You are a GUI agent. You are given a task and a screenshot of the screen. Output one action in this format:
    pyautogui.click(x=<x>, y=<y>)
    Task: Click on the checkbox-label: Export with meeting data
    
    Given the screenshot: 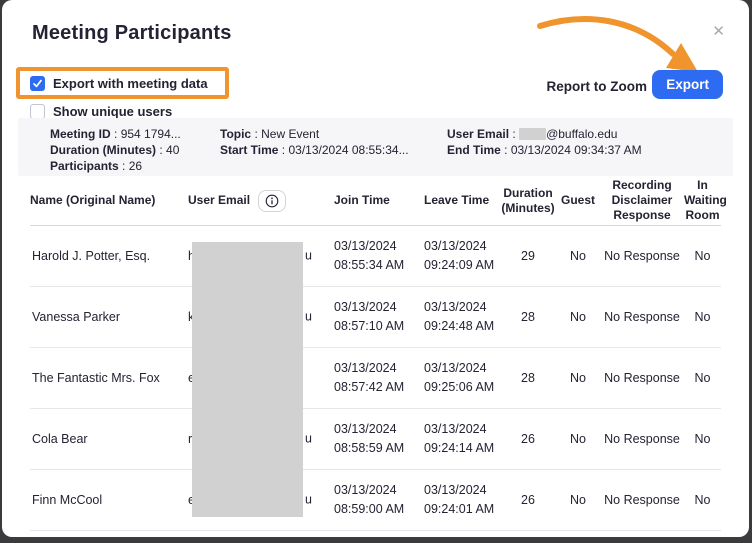 What is the action you would take?
    pyautogui.click(x=130, y=83)
    